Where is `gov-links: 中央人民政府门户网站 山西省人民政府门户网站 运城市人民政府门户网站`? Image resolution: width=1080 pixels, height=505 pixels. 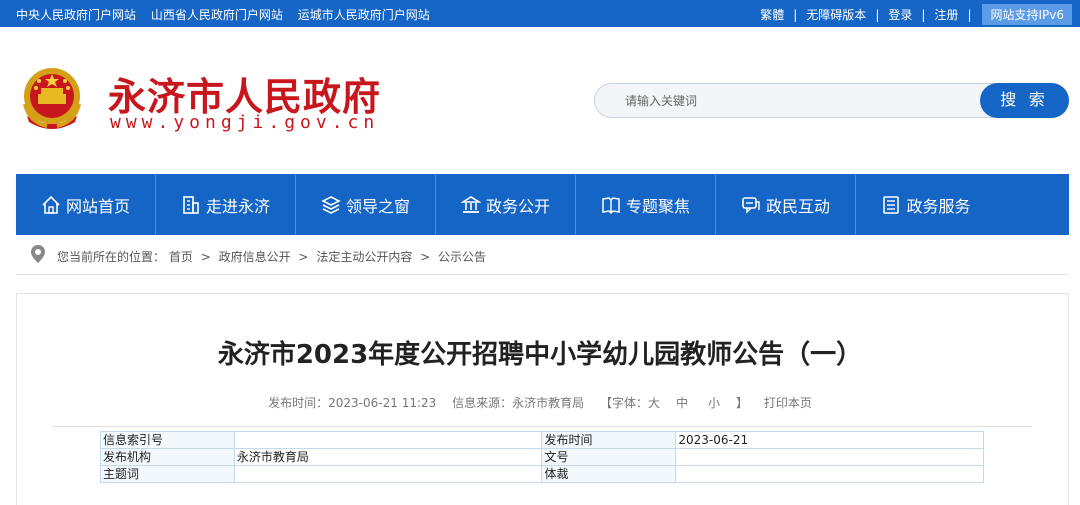
gov-links: 中央人民政府门户网站 山西省人民政府门户网站 运城市人民政府门户网站 is located at coordinates (228, 14).